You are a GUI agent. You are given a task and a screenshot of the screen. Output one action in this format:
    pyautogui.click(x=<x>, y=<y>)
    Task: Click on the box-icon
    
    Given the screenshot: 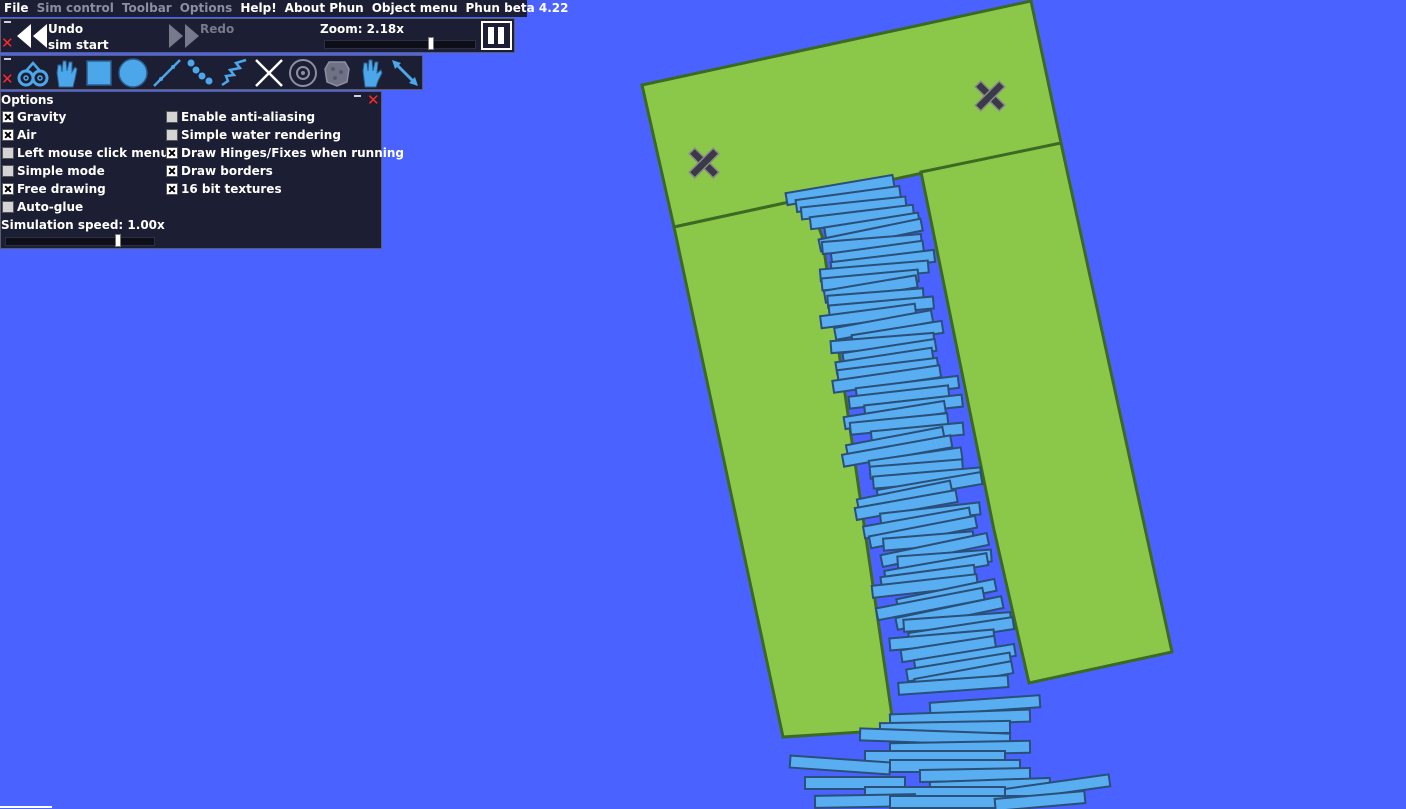 What is the action you would take?
    pyautogui.click(x=99, y=73)
    